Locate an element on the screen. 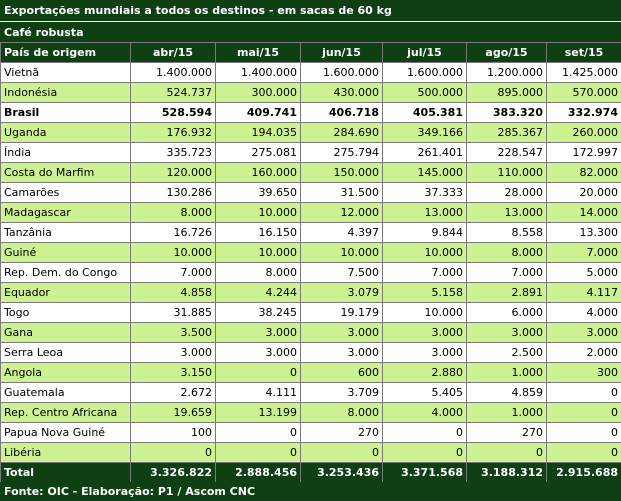  value-cell: 160.000 is located at coordinates (258, 172).